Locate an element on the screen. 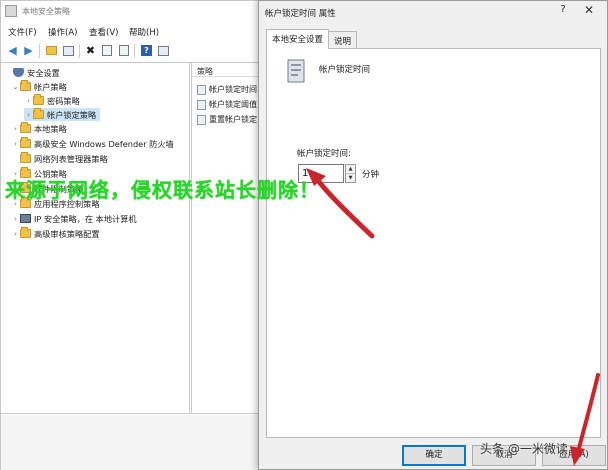 The height and width of the screenshot is (470, 608). policy-document-icon is located at coordinates (296, 71).